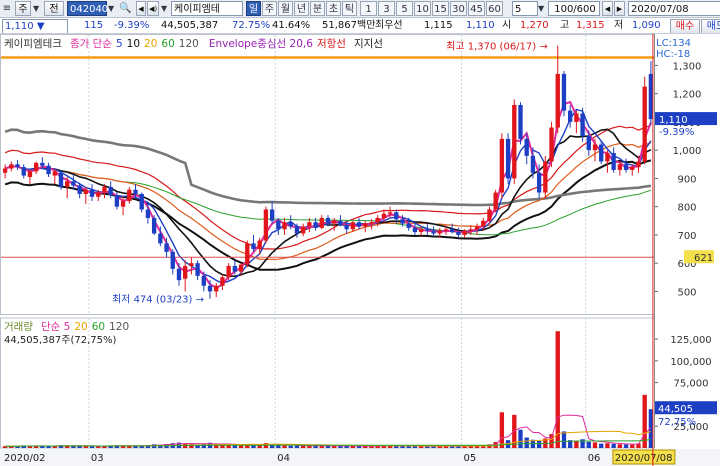  What do you see at coordinates (141, 8) in the screenshot?
I see `prev-stock-icon: ◀` at bounding box center [141, 8].